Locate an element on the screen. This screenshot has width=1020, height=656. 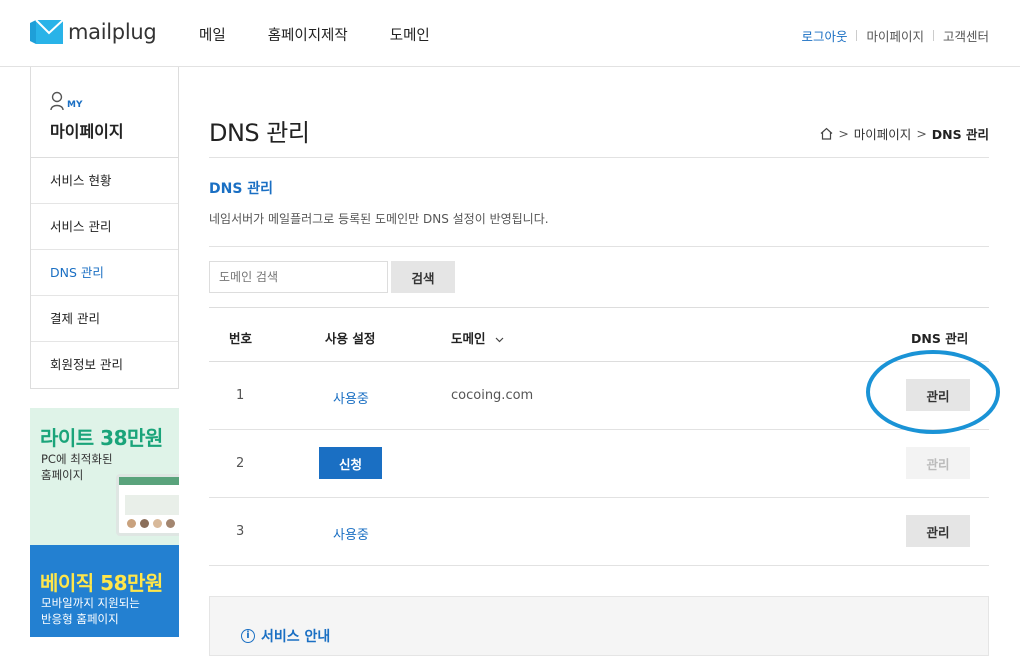
table-header: 번호 사용 설정 도메인 DNS 관리 is located at coordinates (599, 334).